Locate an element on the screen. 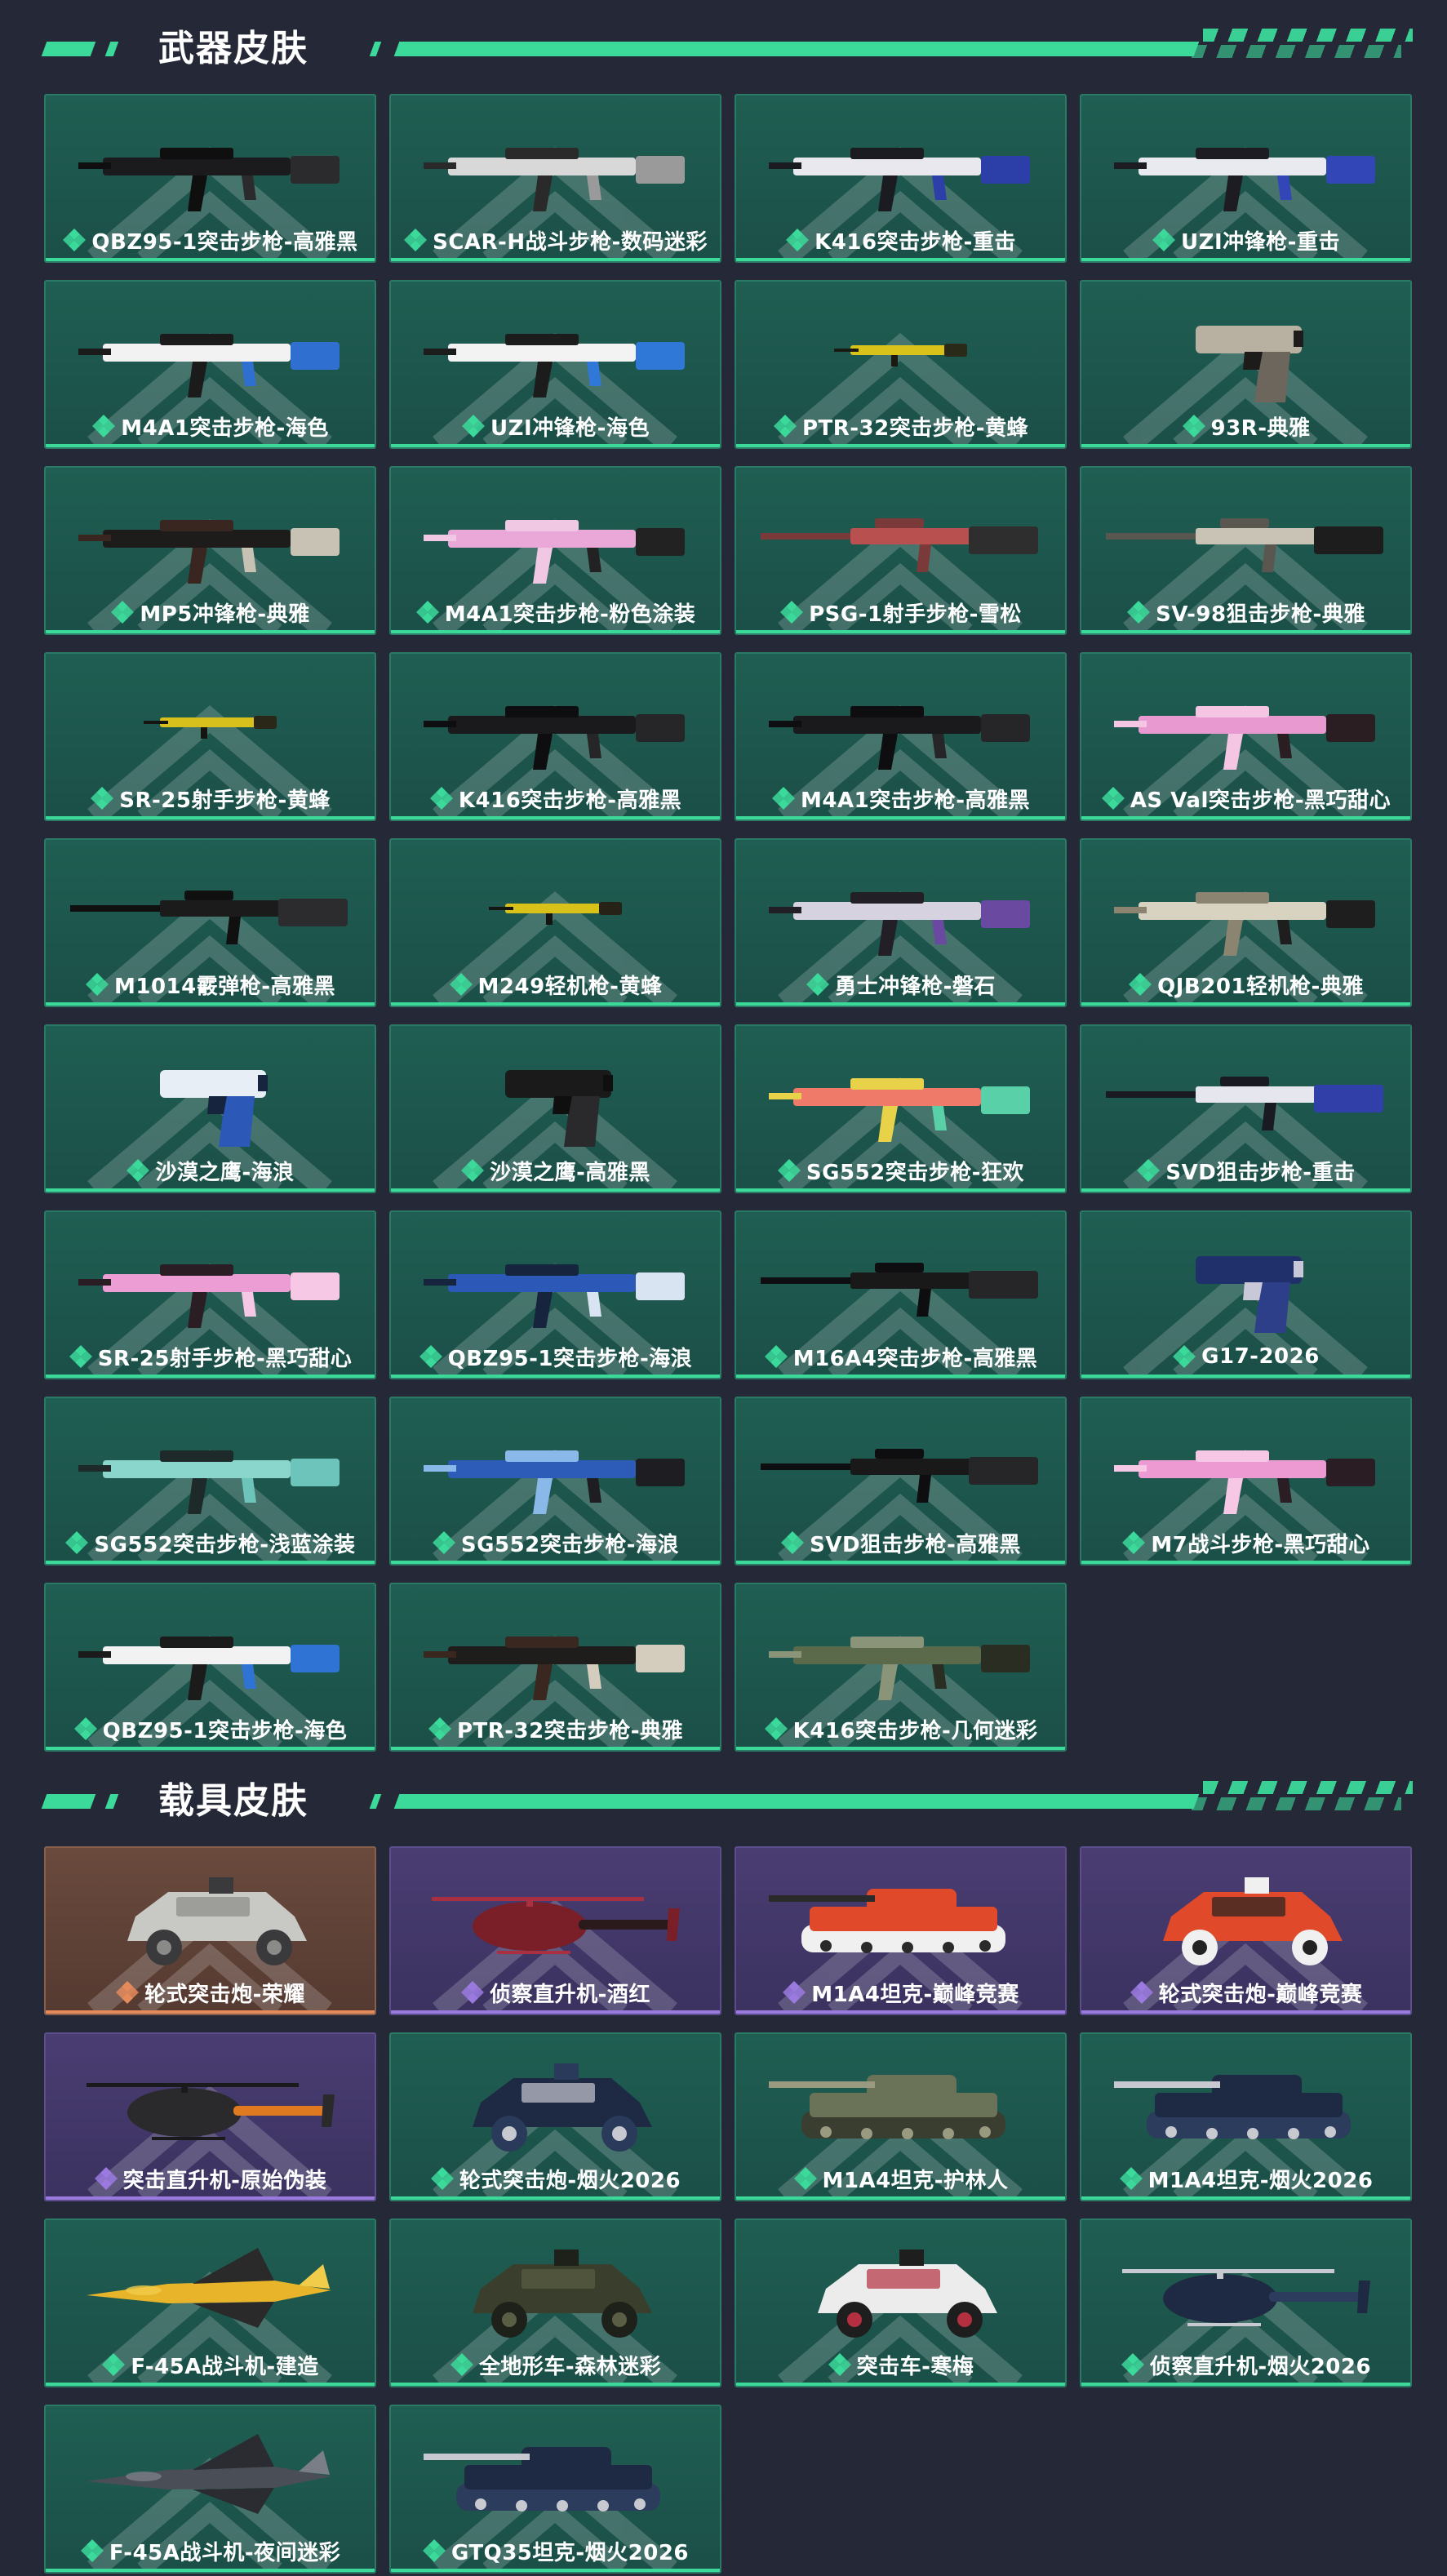 This screenshot has width=1447, height=2576. card-label: UZI冲锋枪-重击 is located at coordinates (1245, 240).